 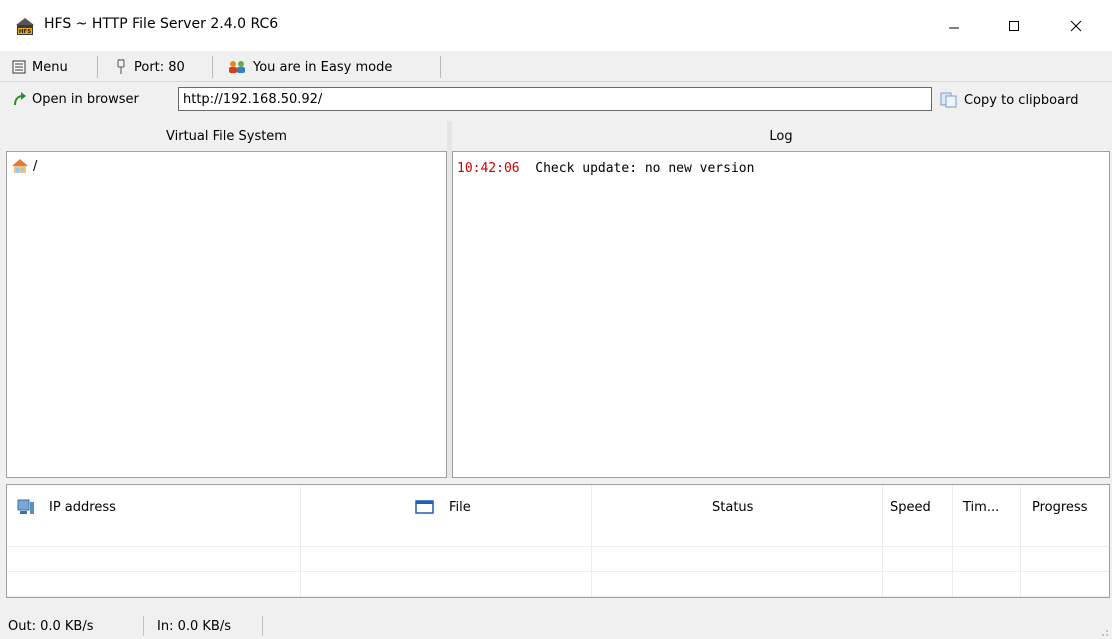 What do you see at coordinates (948, 100) in the screenshot?
I see `clipboard-copy-icon` at bounding box center [948, 100].